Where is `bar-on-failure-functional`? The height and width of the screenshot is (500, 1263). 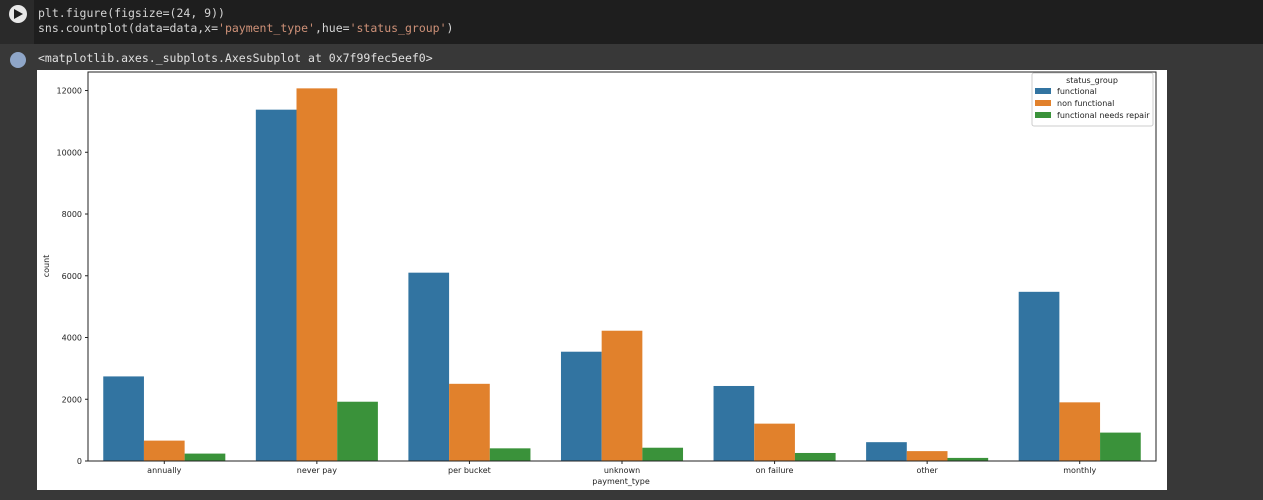
bar-on-failure-functional is located at coordinates (734, 423).